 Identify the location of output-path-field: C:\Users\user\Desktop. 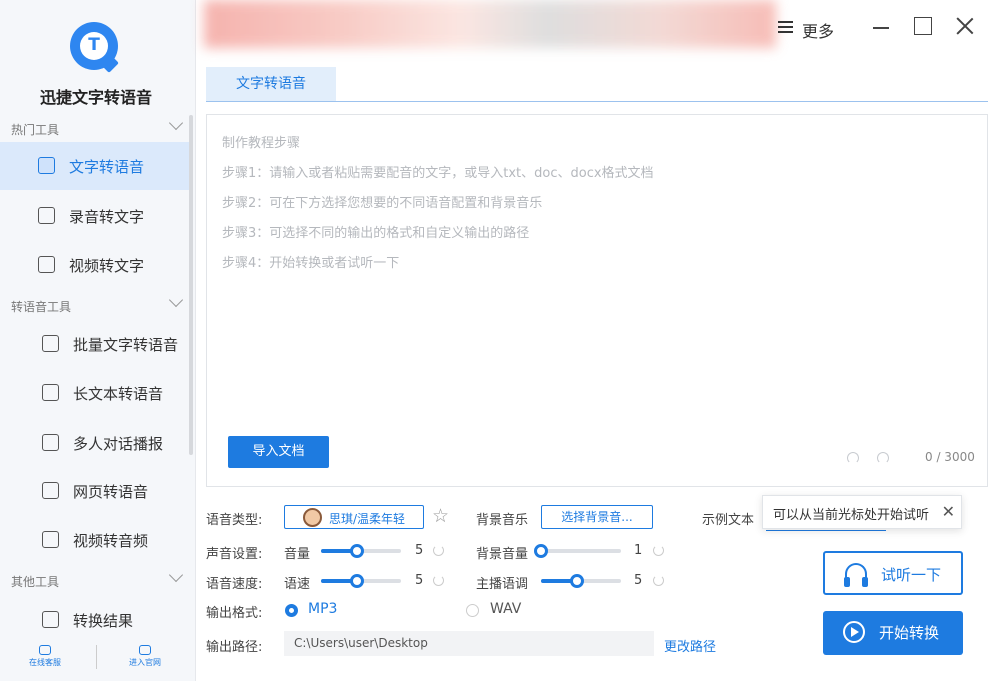
(469, 643).